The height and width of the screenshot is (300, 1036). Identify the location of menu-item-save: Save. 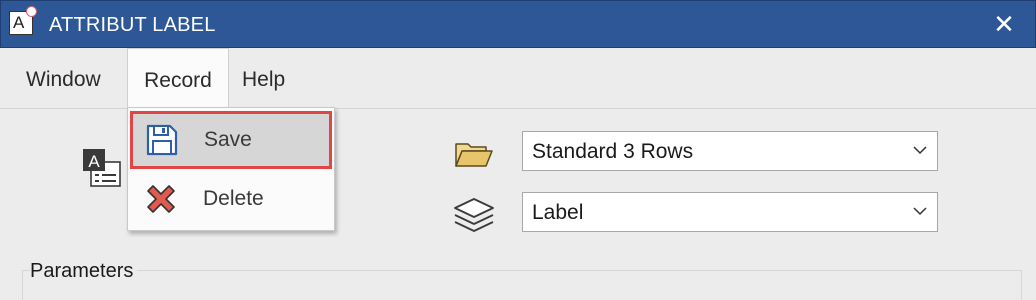
(231, 140).